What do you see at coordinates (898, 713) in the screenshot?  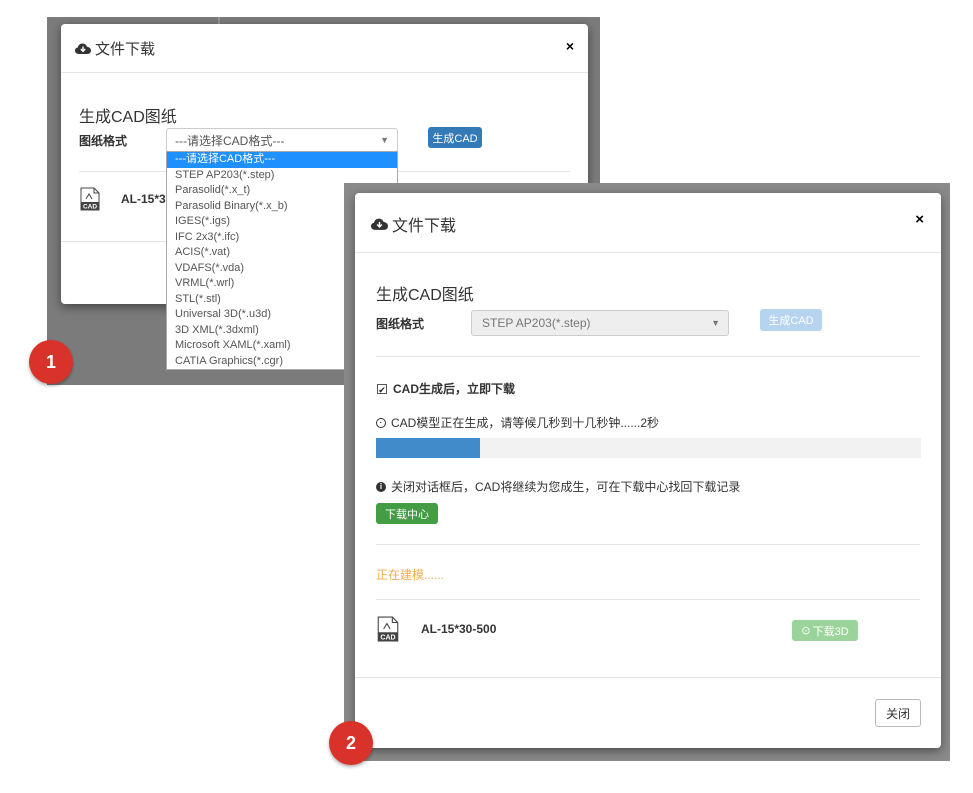 I see `close-button: 关闭` at bounding box center [898, 713].